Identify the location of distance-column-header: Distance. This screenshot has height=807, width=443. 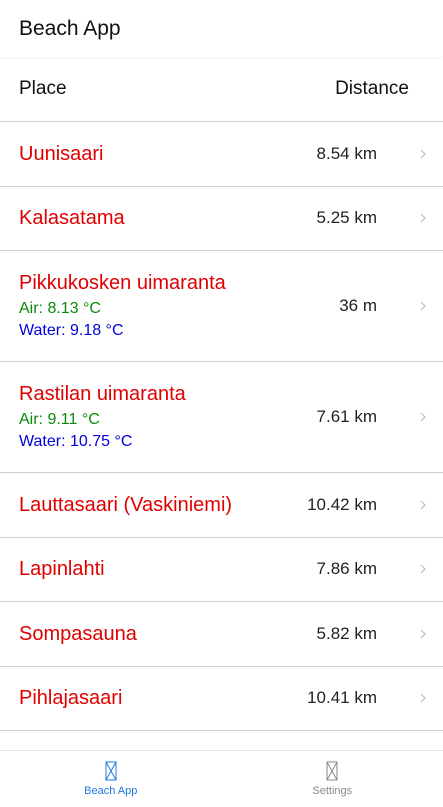
(372, 88).